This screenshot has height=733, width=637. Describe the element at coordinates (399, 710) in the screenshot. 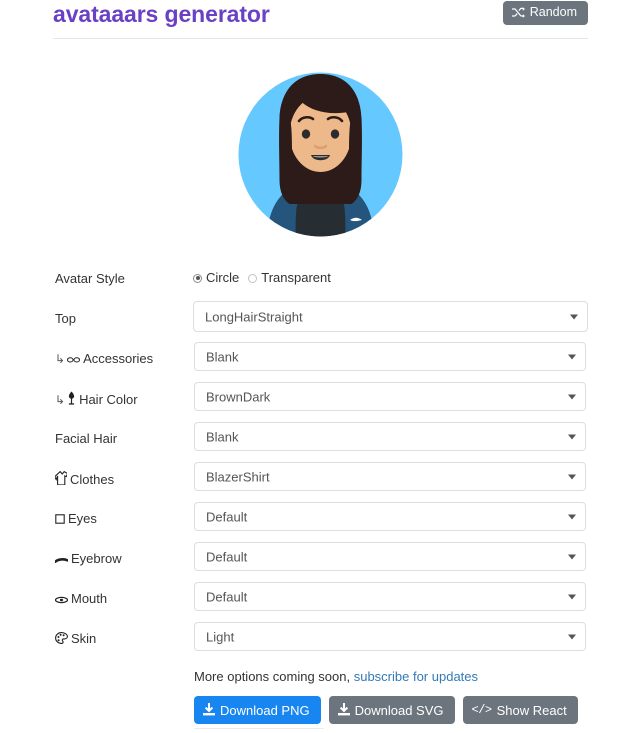

I see `download-svg-label: Download SVG` at that location.